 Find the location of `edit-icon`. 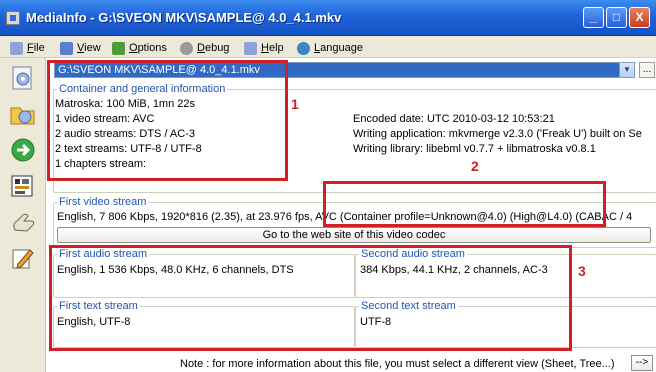

edit-icon is located at coordinates (23, 258).